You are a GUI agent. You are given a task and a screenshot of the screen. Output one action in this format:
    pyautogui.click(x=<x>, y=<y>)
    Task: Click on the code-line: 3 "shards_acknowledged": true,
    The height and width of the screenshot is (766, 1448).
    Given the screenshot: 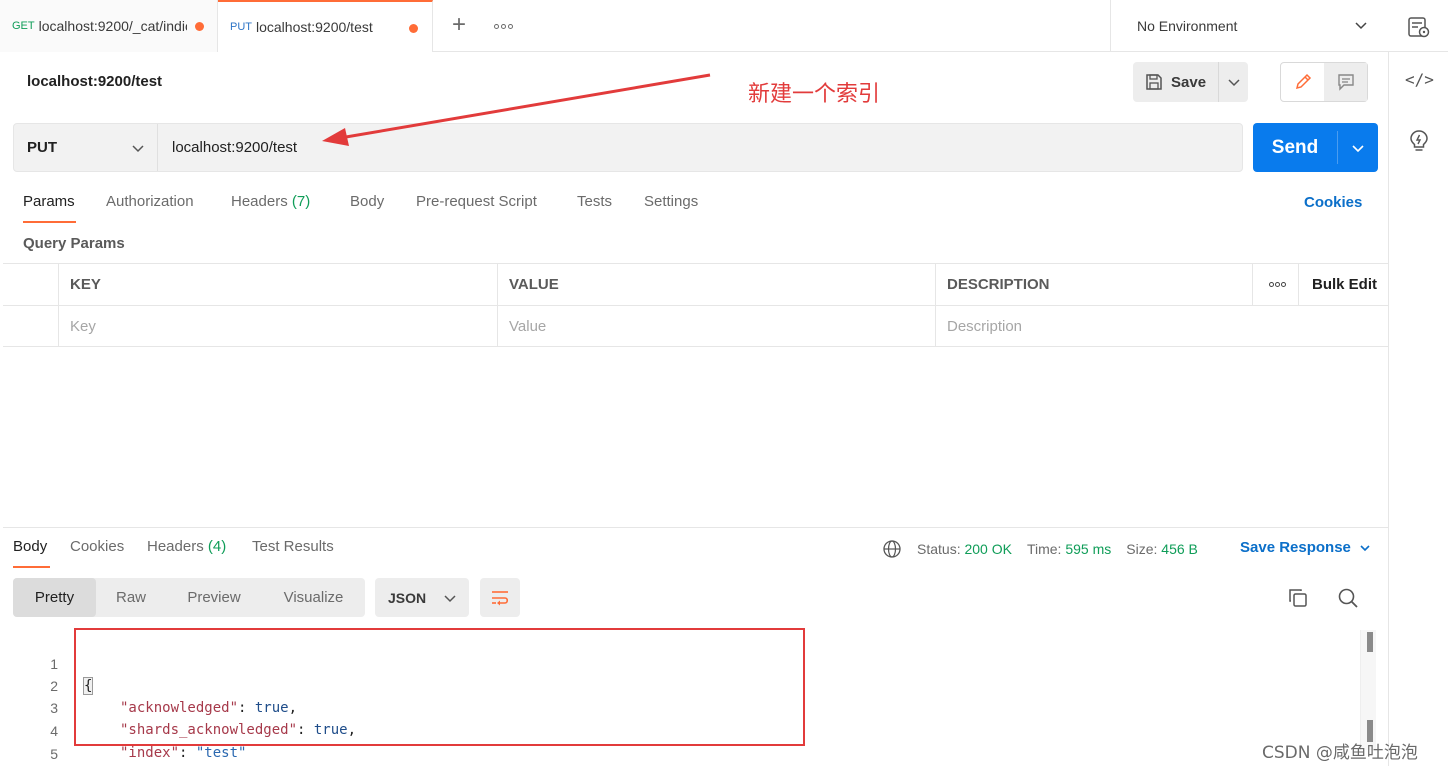 What is the action you would take?
    pyautogui.click(x=178, y=706)
    